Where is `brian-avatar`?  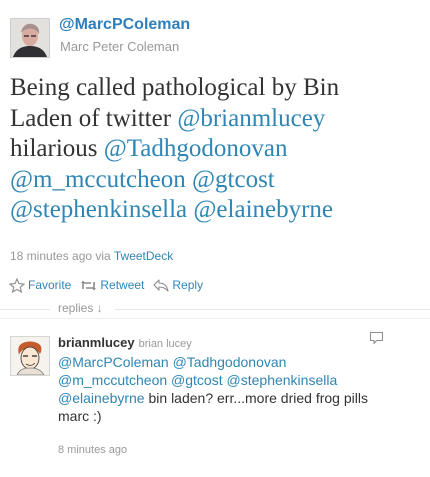 brian-avatar is located at coordinates (30, 356).